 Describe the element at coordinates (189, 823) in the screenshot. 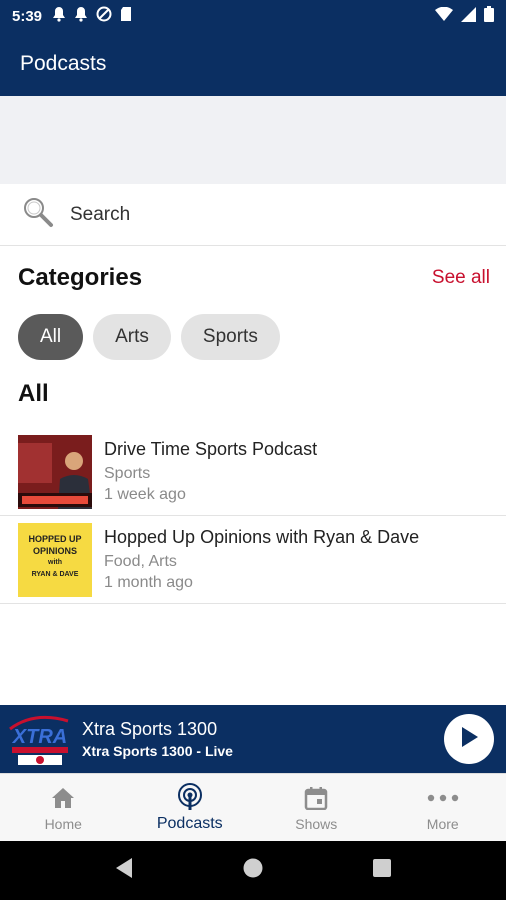

I see `nav-podcasts-label: Podcasts` at that location.